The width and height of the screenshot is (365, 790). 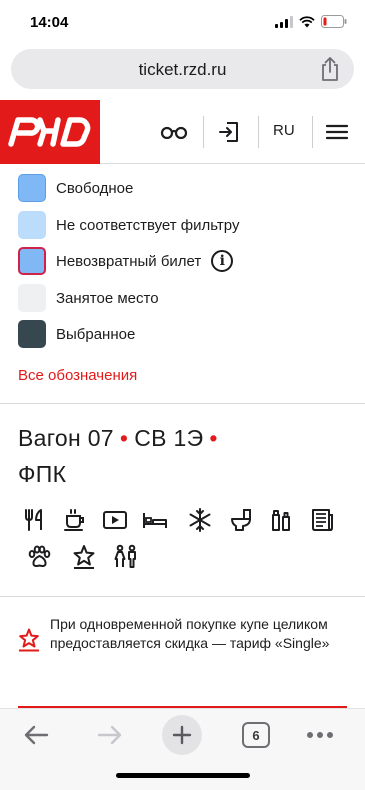 What do you see at coordinates (174, 132) in the screenshot?
I see `accessibility-glasses-icon` at bounding box center [174, 132].